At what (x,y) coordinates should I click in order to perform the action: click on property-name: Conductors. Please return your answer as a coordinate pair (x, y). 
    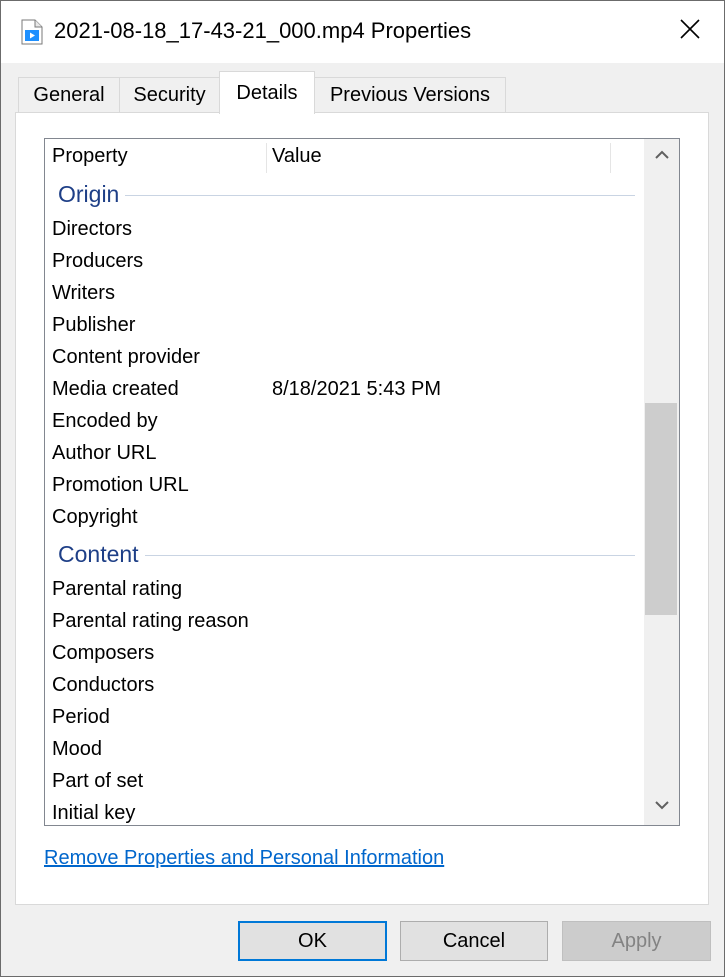
    Looking at the image, I should click on (103, 685).